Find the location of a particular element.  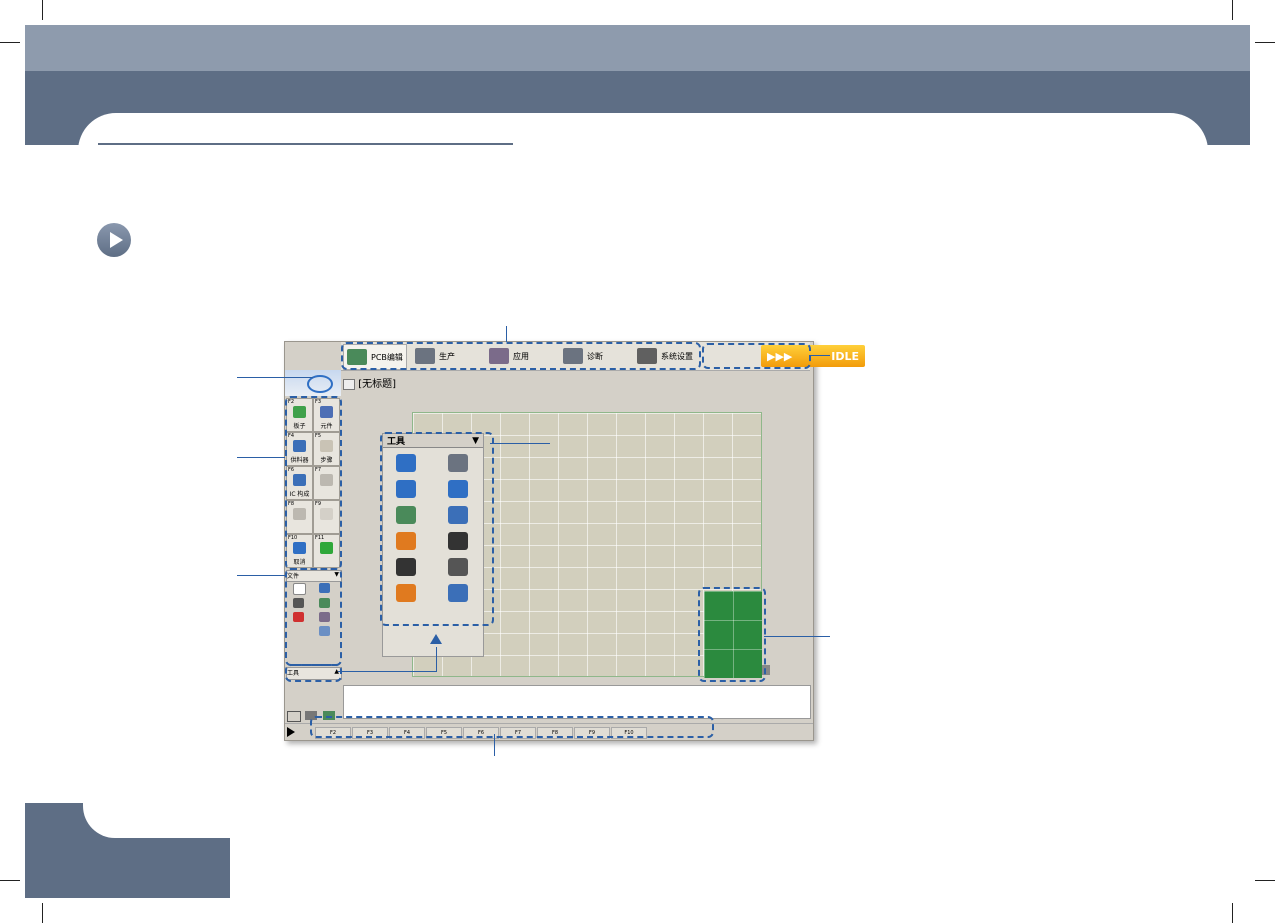

up-arrow-pointer-icon is located at coordinates (436, 639).